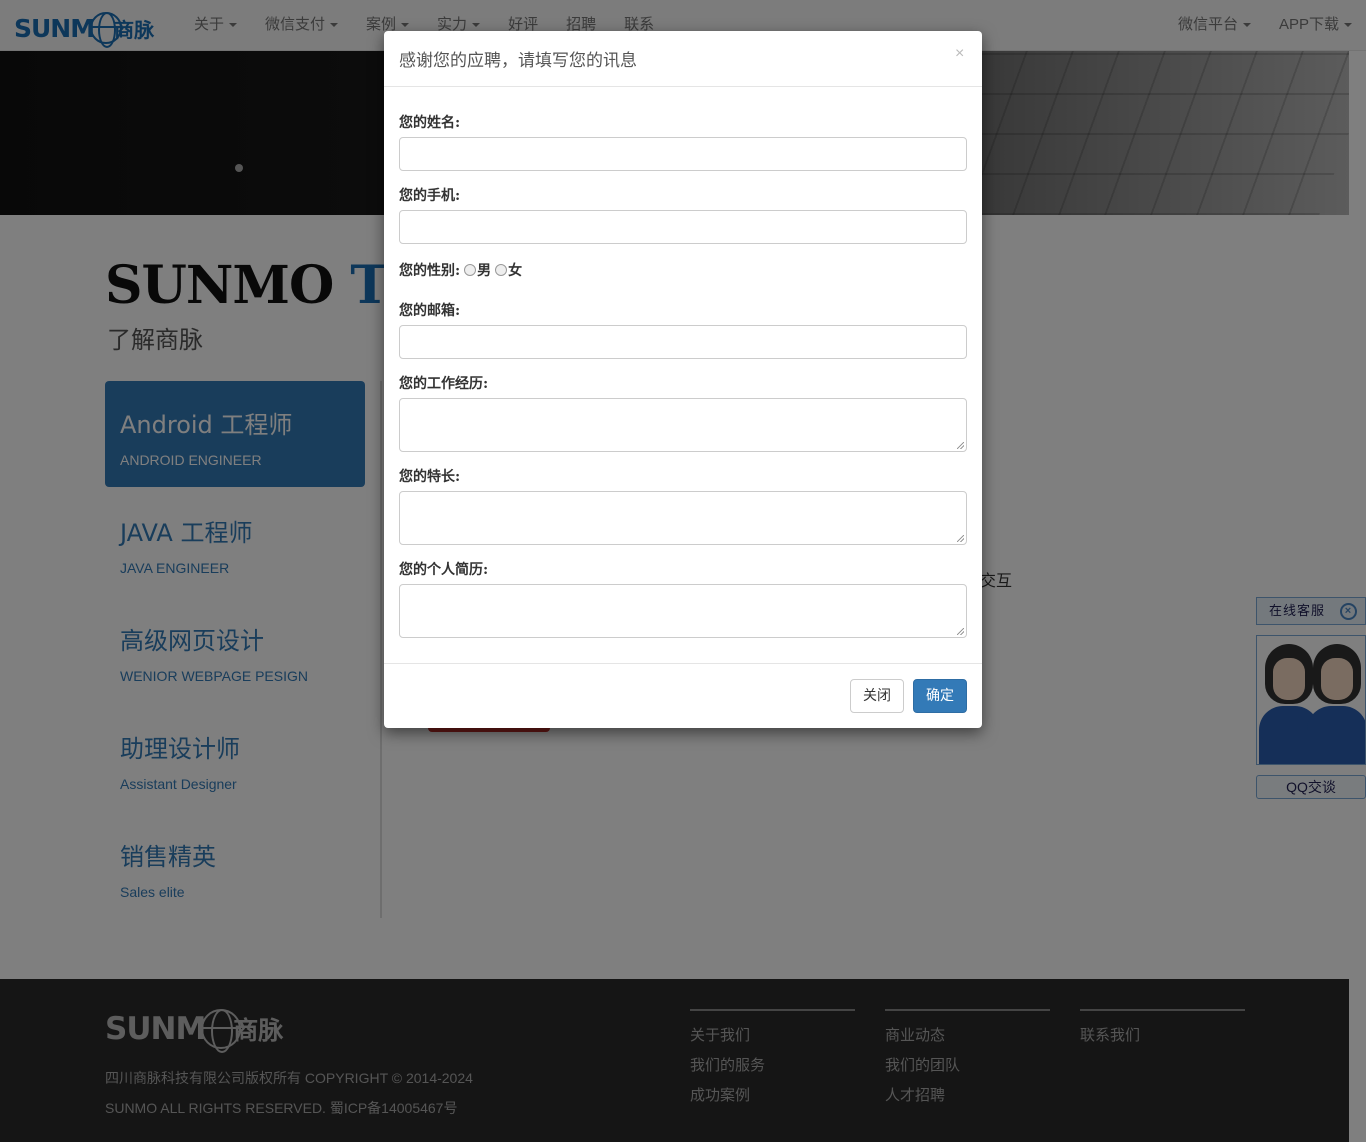 The width and height of the screenshot is (1366, 1142). Describe the element at coordinates (444, 384) in the screenshot. I see `experience-label: 您的工作经历:` at that location.